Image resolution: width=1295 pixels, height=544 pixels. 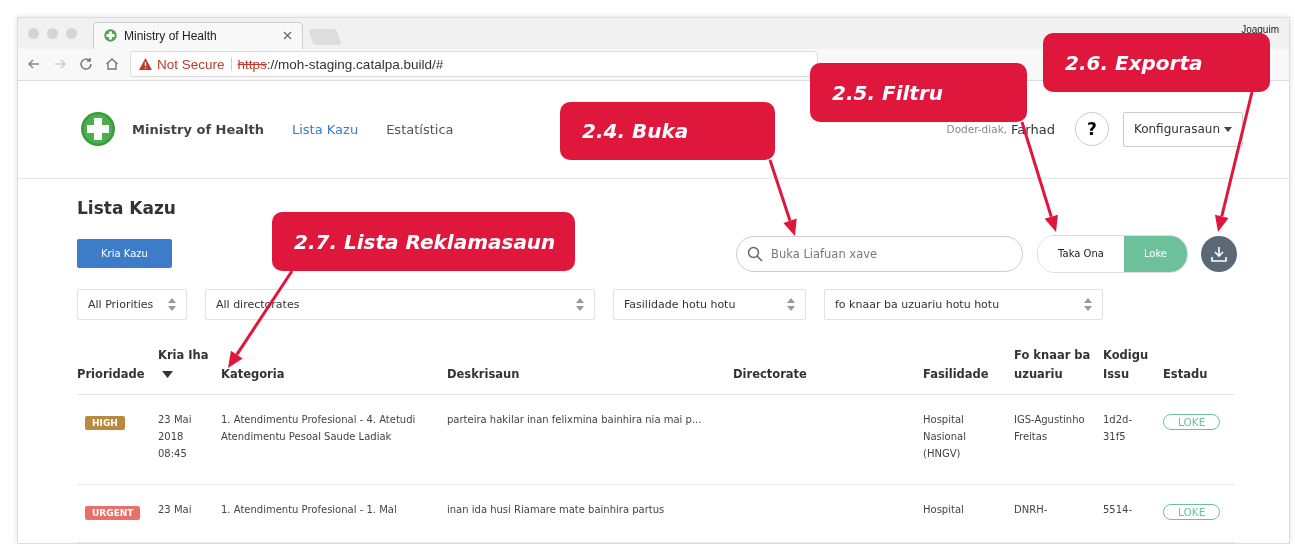 What do you see at coordinates (828, 375) in the screenshot?
I see `column-header: Directorate` at bounding box center [828, 375].